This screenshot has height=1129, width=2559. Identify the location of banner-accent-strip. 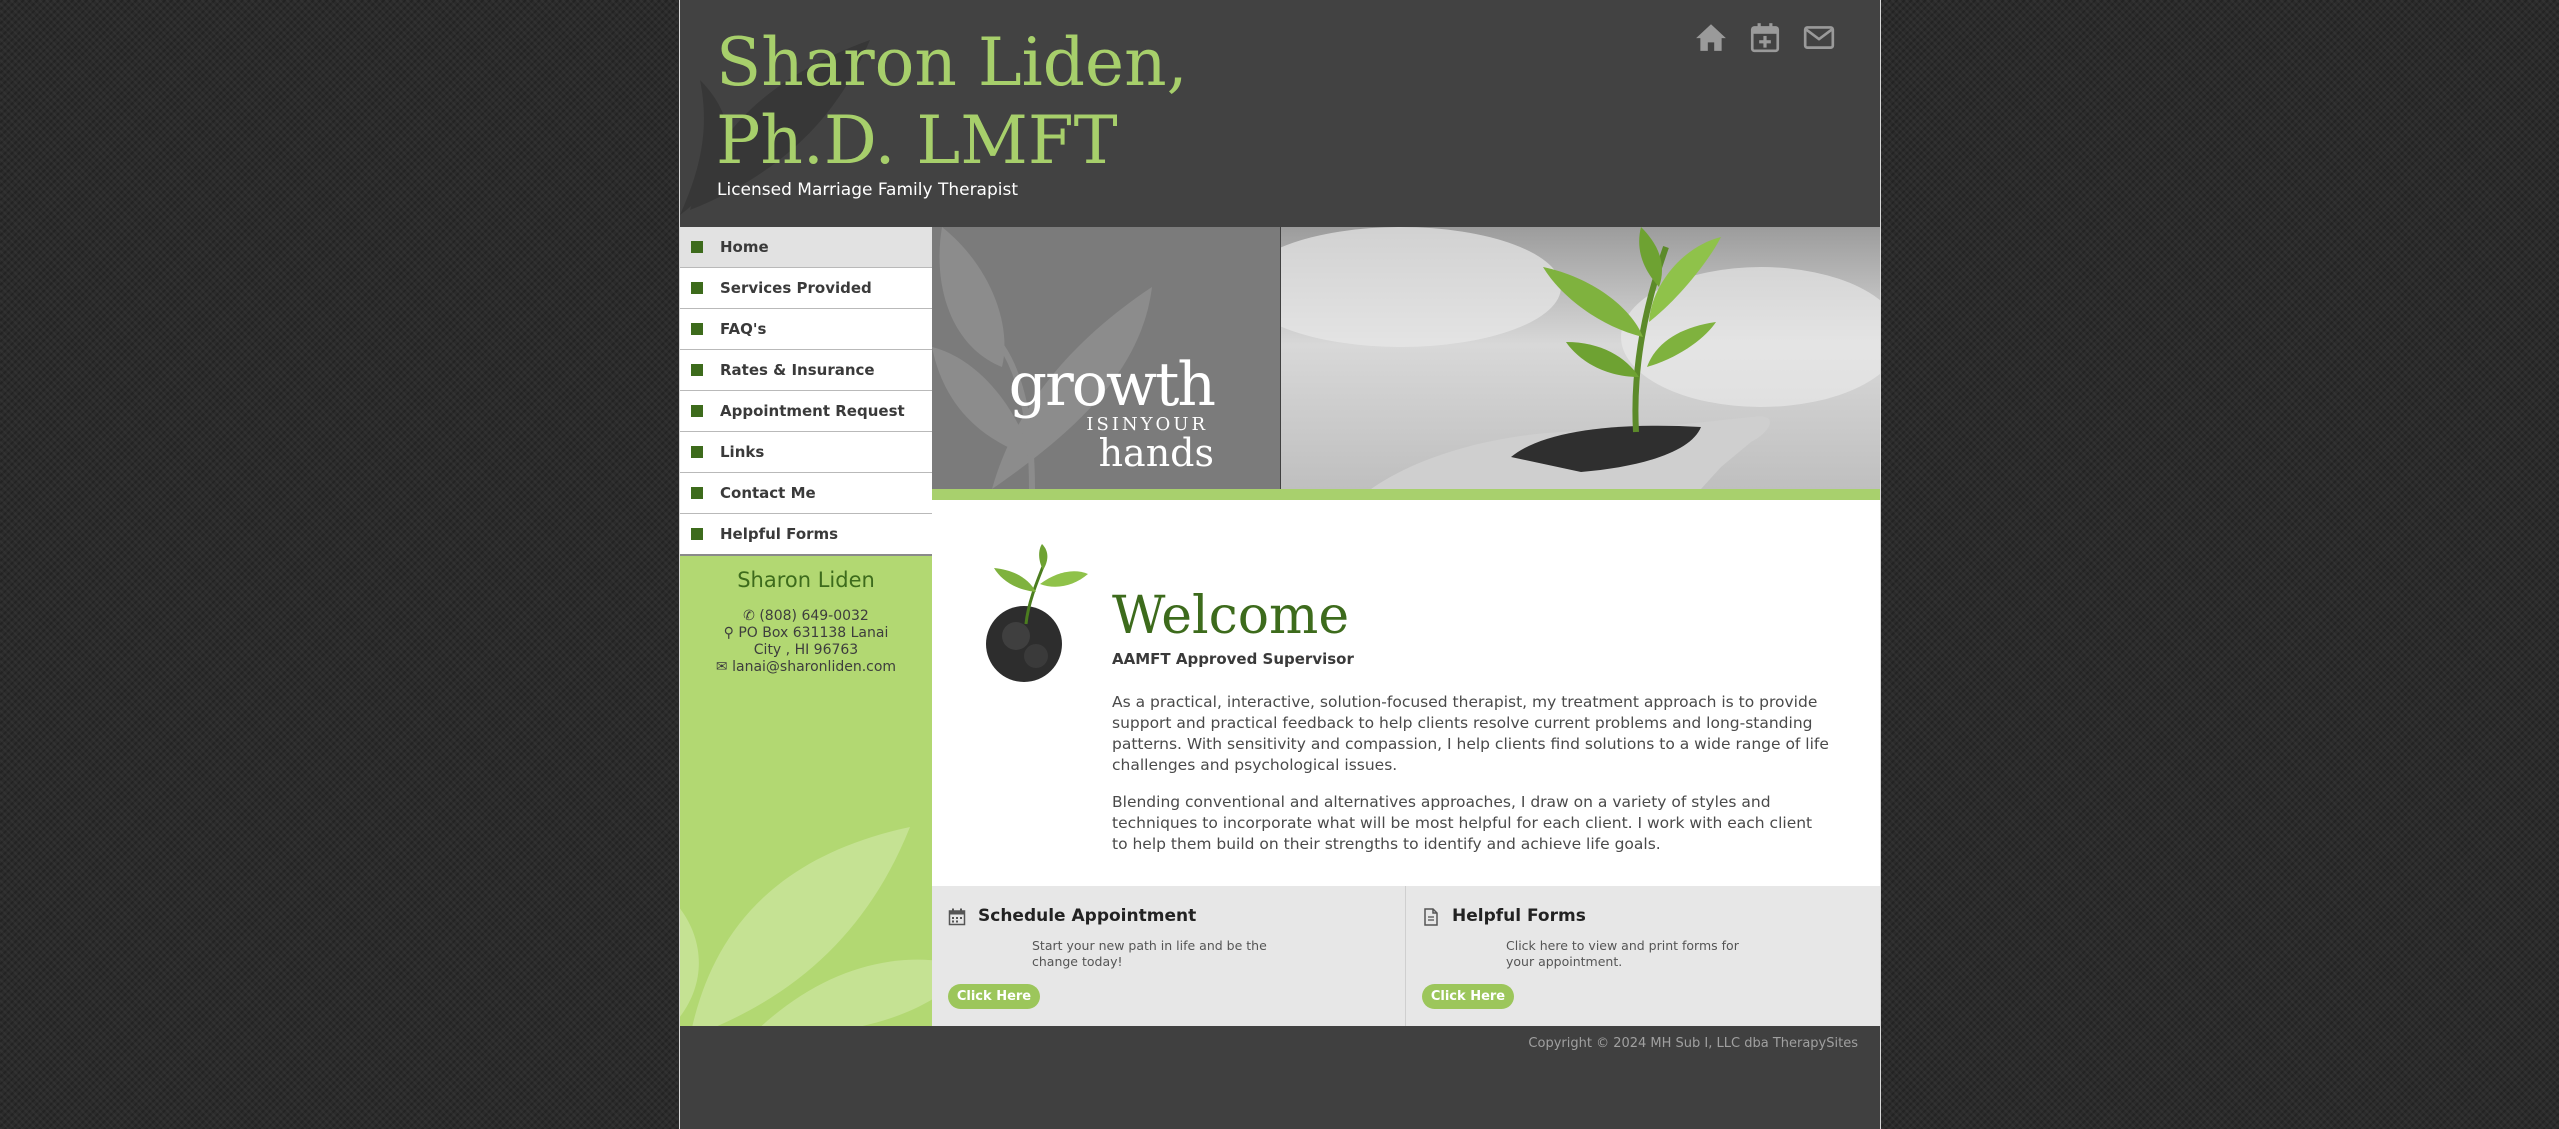
(1406, 494).